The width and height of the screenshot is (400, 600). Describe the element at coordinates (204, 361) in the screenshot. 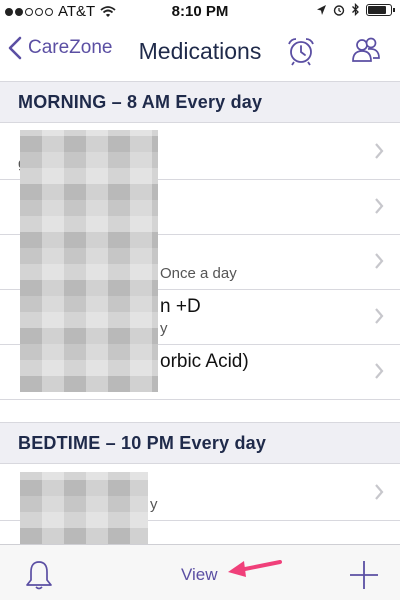

I see `medication-name: orbic Acid)` at that location.